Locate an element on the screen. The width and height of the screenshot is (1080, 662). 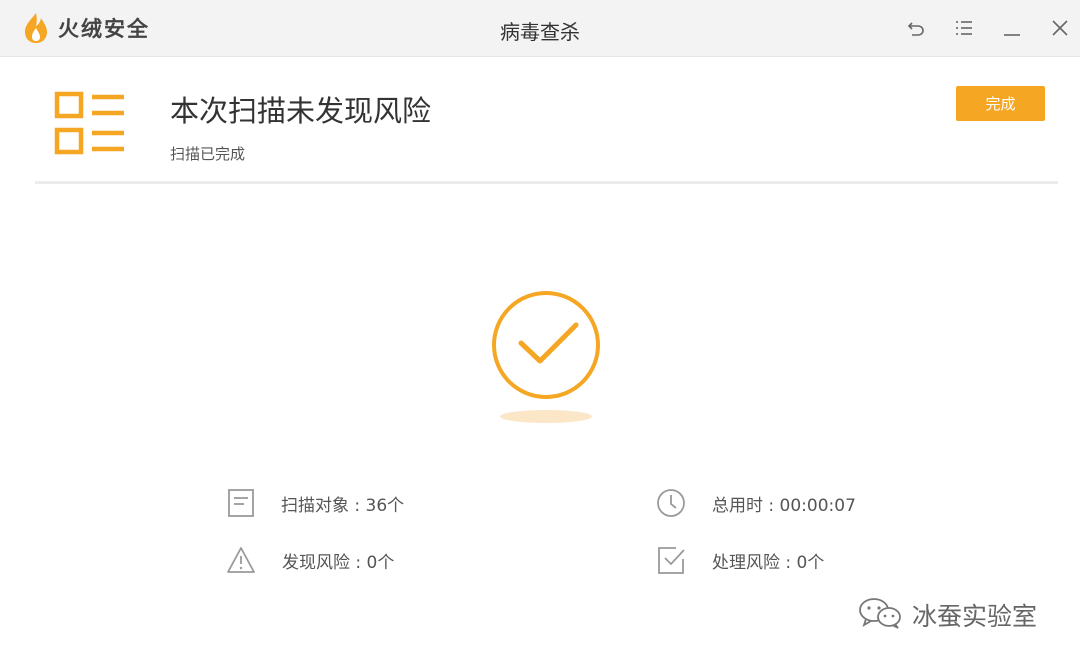
stat-risks-handled: 处理风险 : 0个 is located at coordinates (740, 560).